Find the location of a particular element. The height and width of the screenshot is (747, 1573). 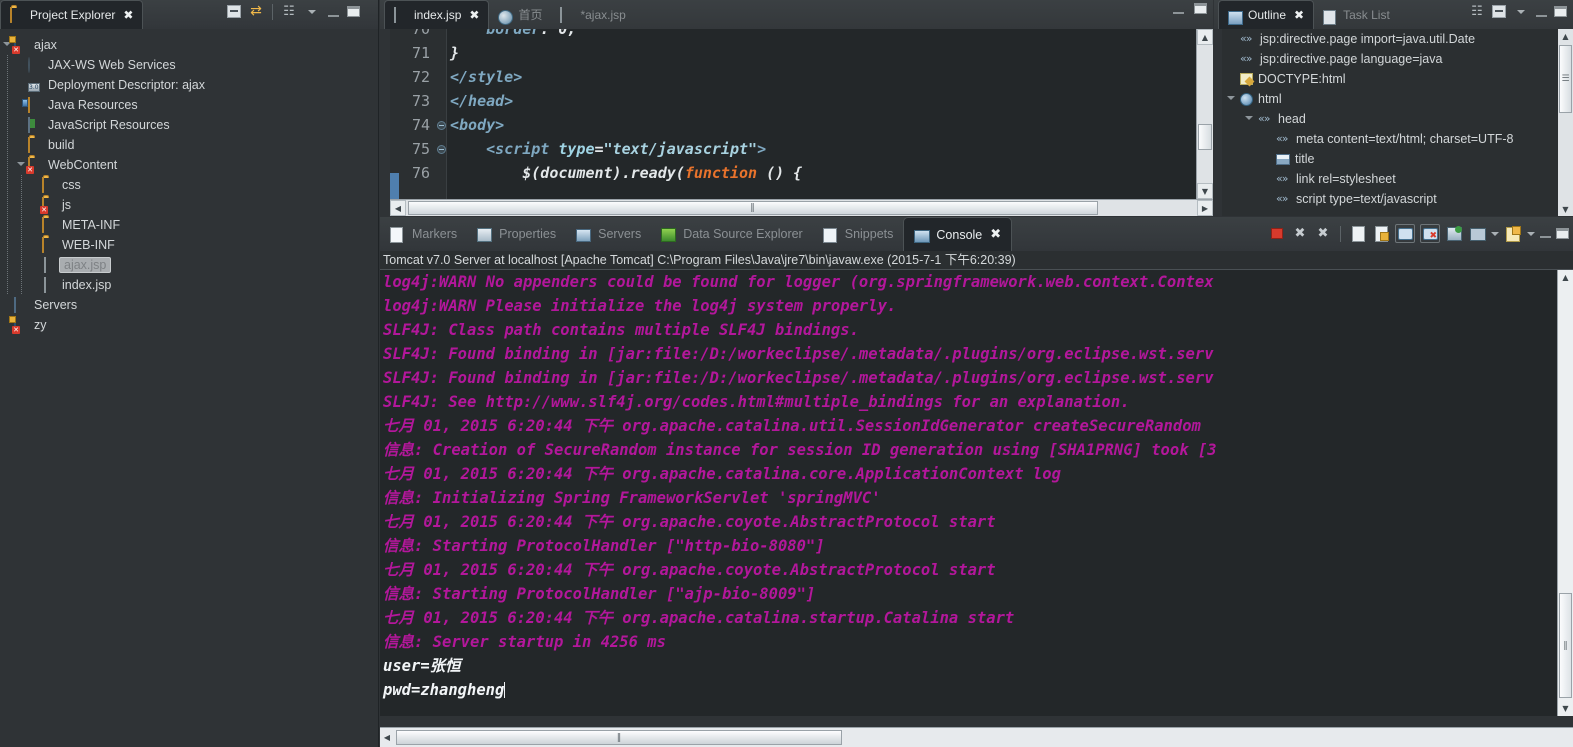

tree-item: ✕ WebContent is located at coordinates (189, 165).